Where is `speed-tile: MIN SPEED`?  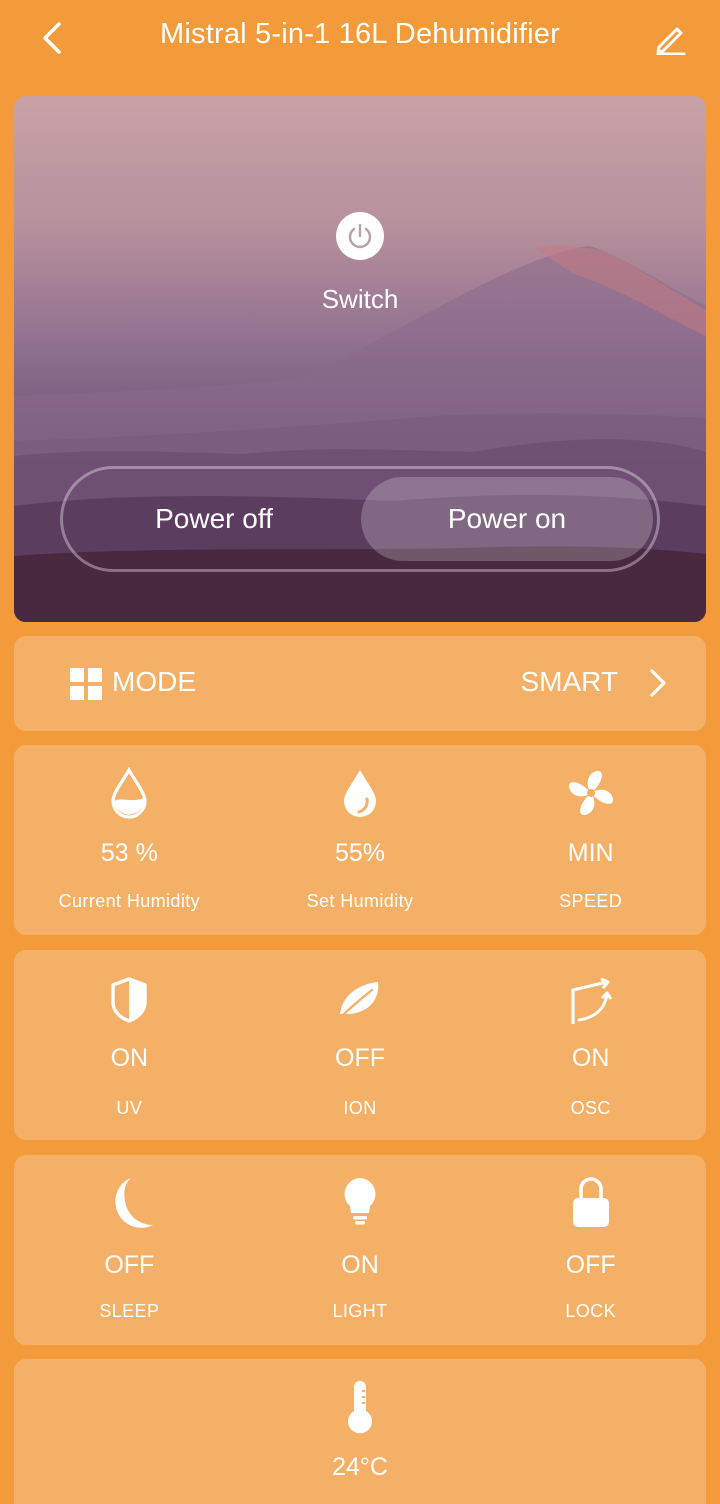
speed-tile: MIN SPEED is located at coordinates (590, 840).